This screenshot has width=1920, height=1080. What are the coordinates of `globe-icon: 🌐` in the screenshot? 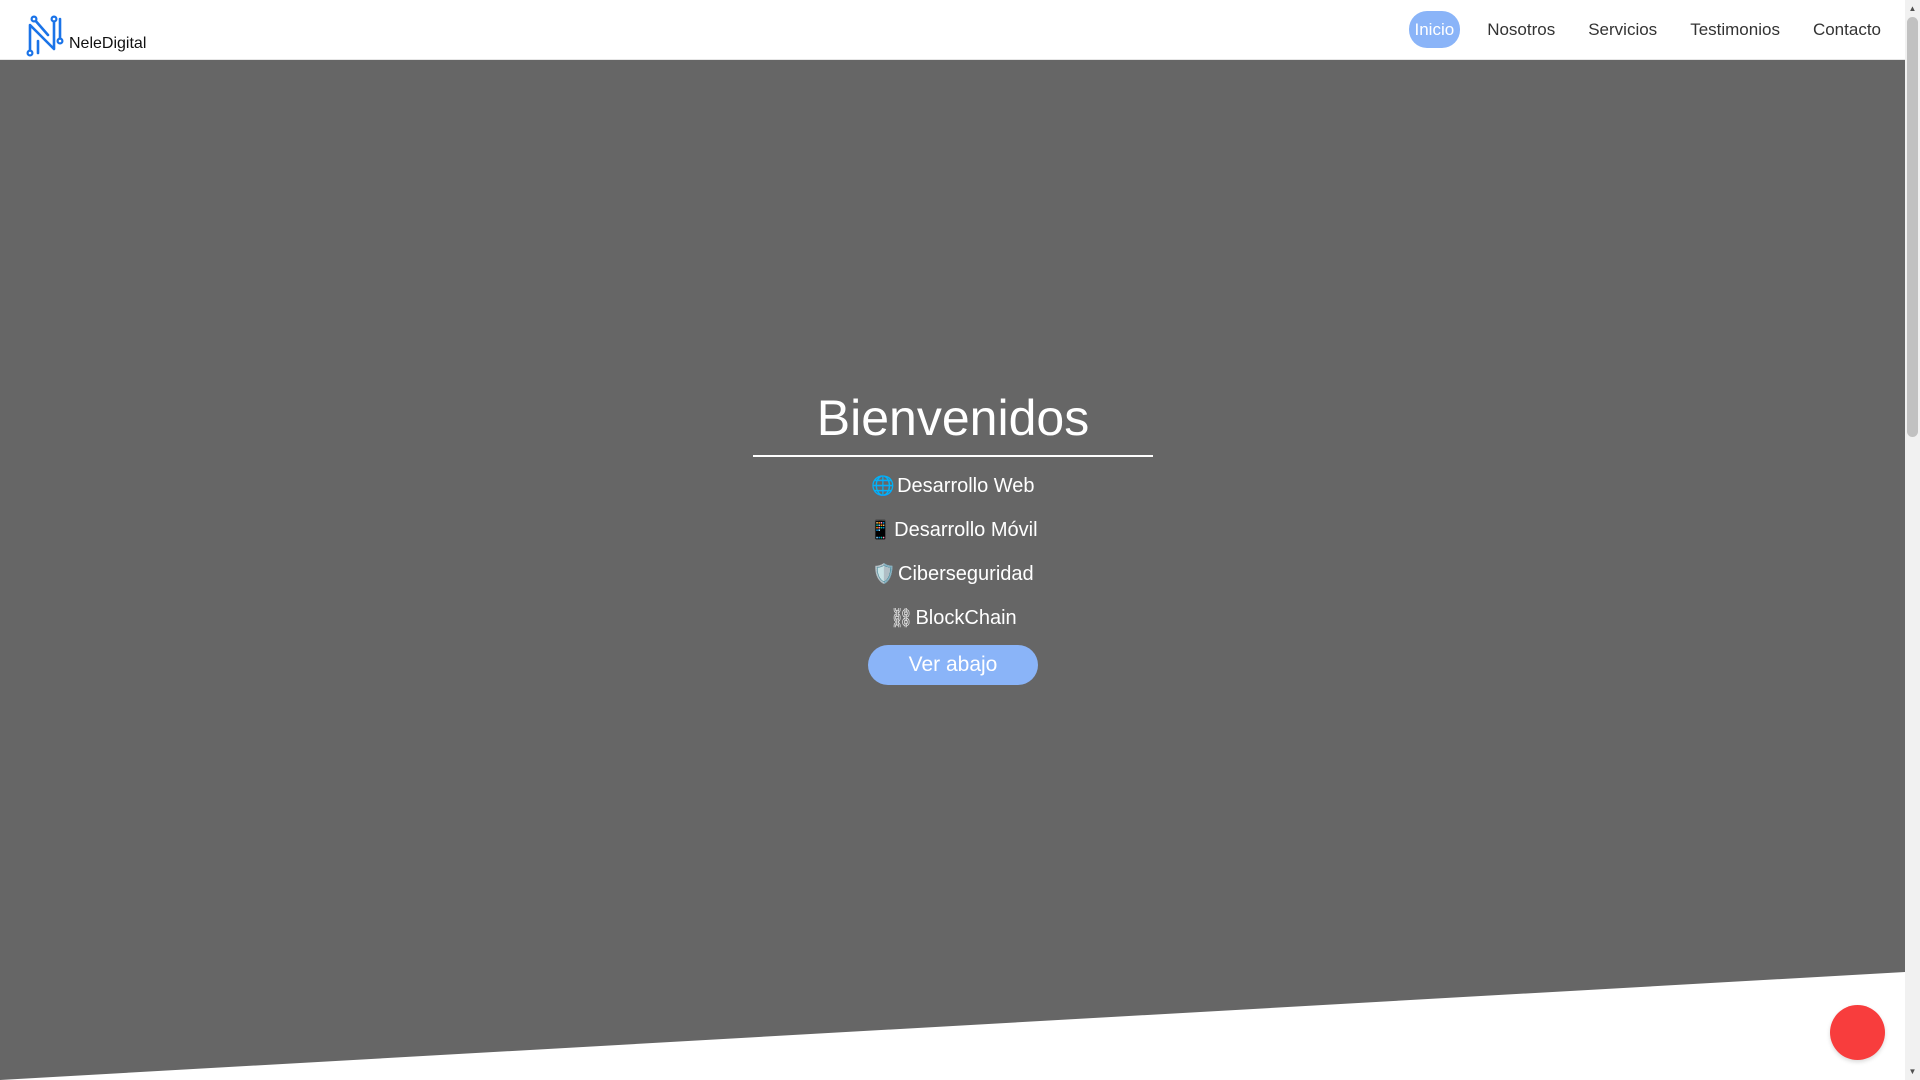 It's located at (883, 486).